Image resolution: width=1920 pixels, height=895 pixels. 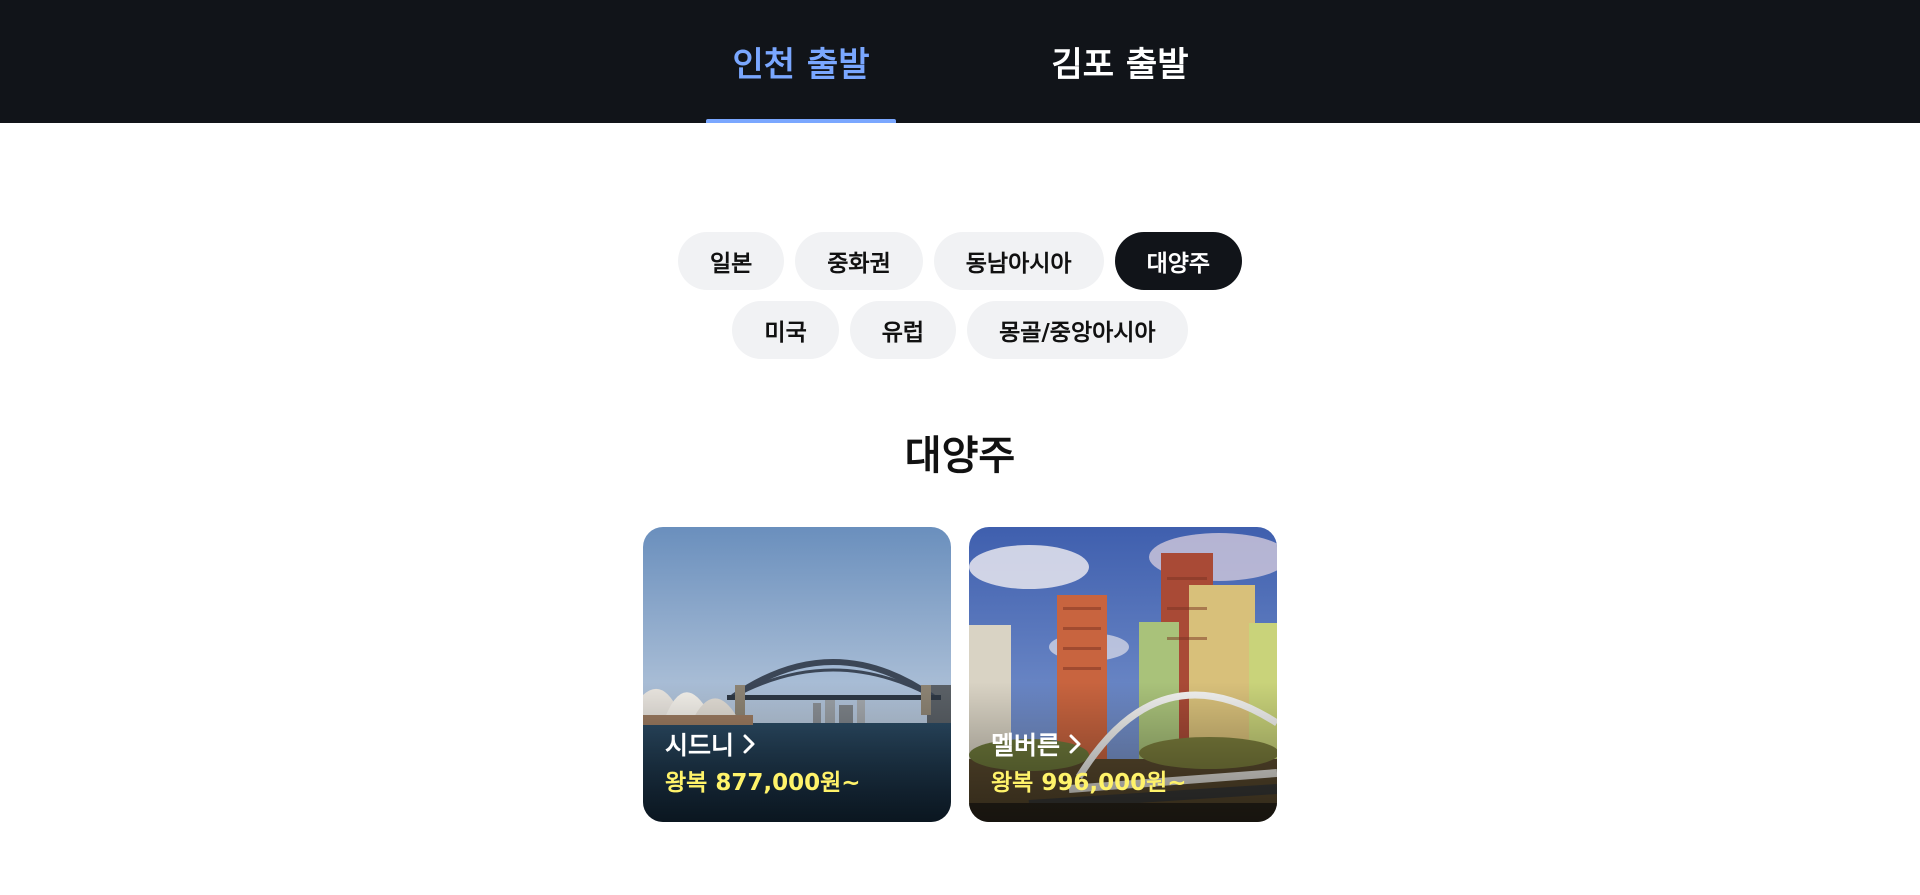 I want to click on section-title: 대양주, so click(x=960, y=456).